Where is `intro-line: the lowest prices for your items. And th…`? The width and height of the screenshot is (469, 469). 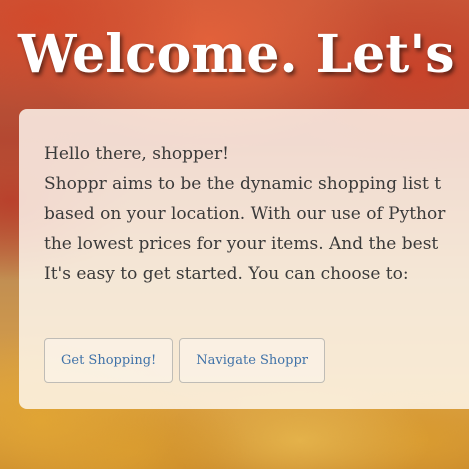
intro-line: the lowest prices for your items. And th… is located at coordinates (241, 244).